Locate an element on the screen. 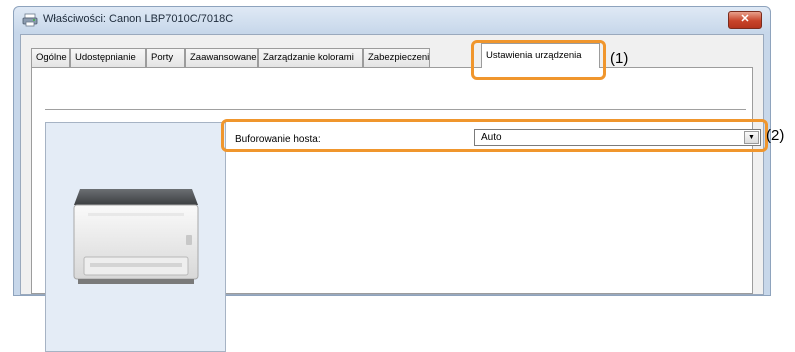 This screenshot has width=795, height=352. callout-label-1: (1) is located at coordinates (619, 58).